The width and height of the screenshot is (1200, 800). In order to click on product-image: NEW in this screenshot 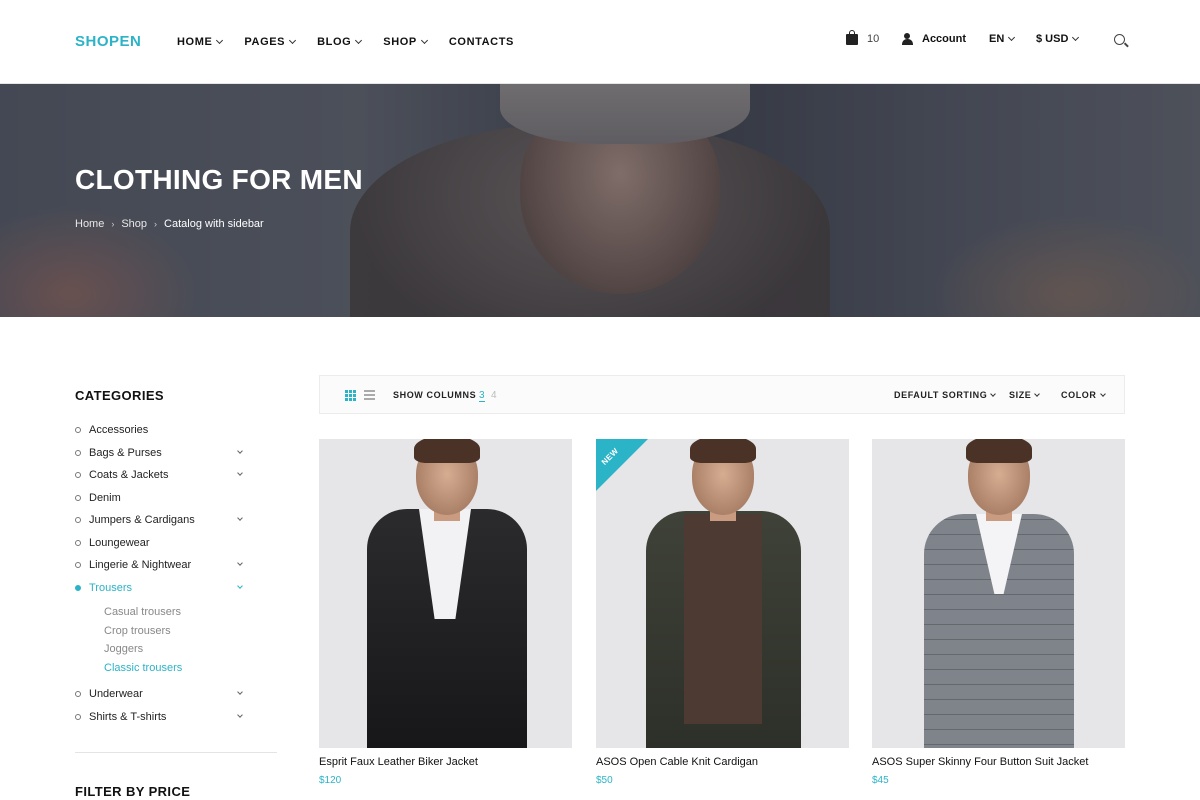, I will do `click(722, 593)`.